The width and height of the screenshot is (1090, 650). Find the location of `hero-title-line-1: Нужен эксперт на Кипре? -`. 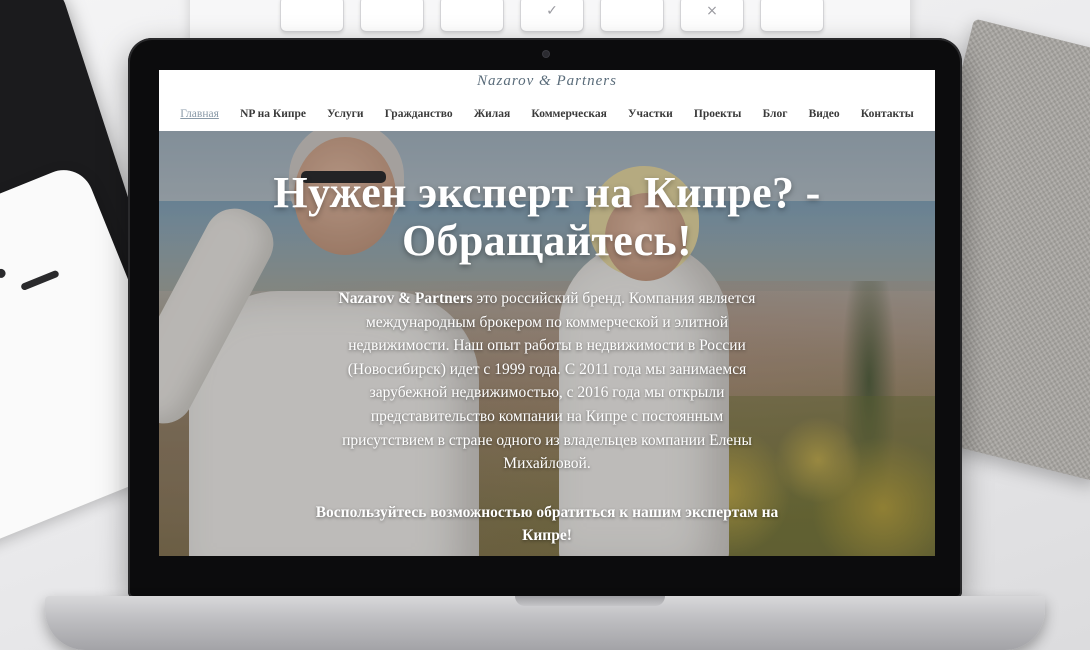

hero-title-line-1: Нужен эксперт на Кипре? - is located at coordinates (547, 192).